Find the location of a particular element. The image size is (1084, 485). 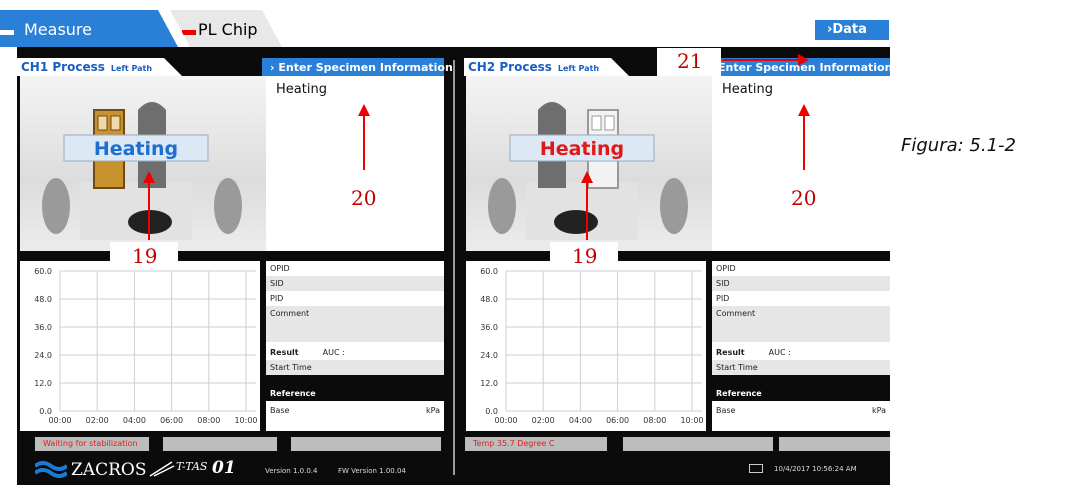

ch1-process-tab: CH1 Process Left Path is located at coordinates (99, 67).